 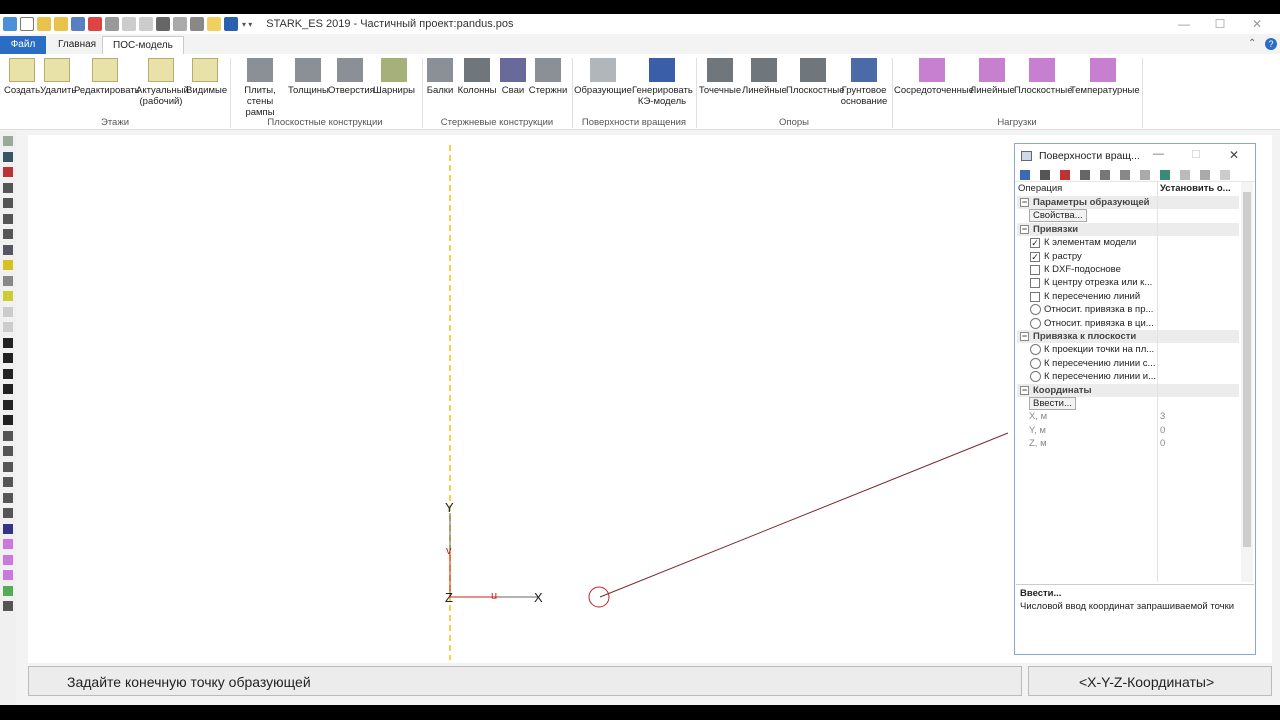 What do you see at coordinates (1145, 175) in the screenshot?
I see `pin-icon` at bounding box center [1145, 175].